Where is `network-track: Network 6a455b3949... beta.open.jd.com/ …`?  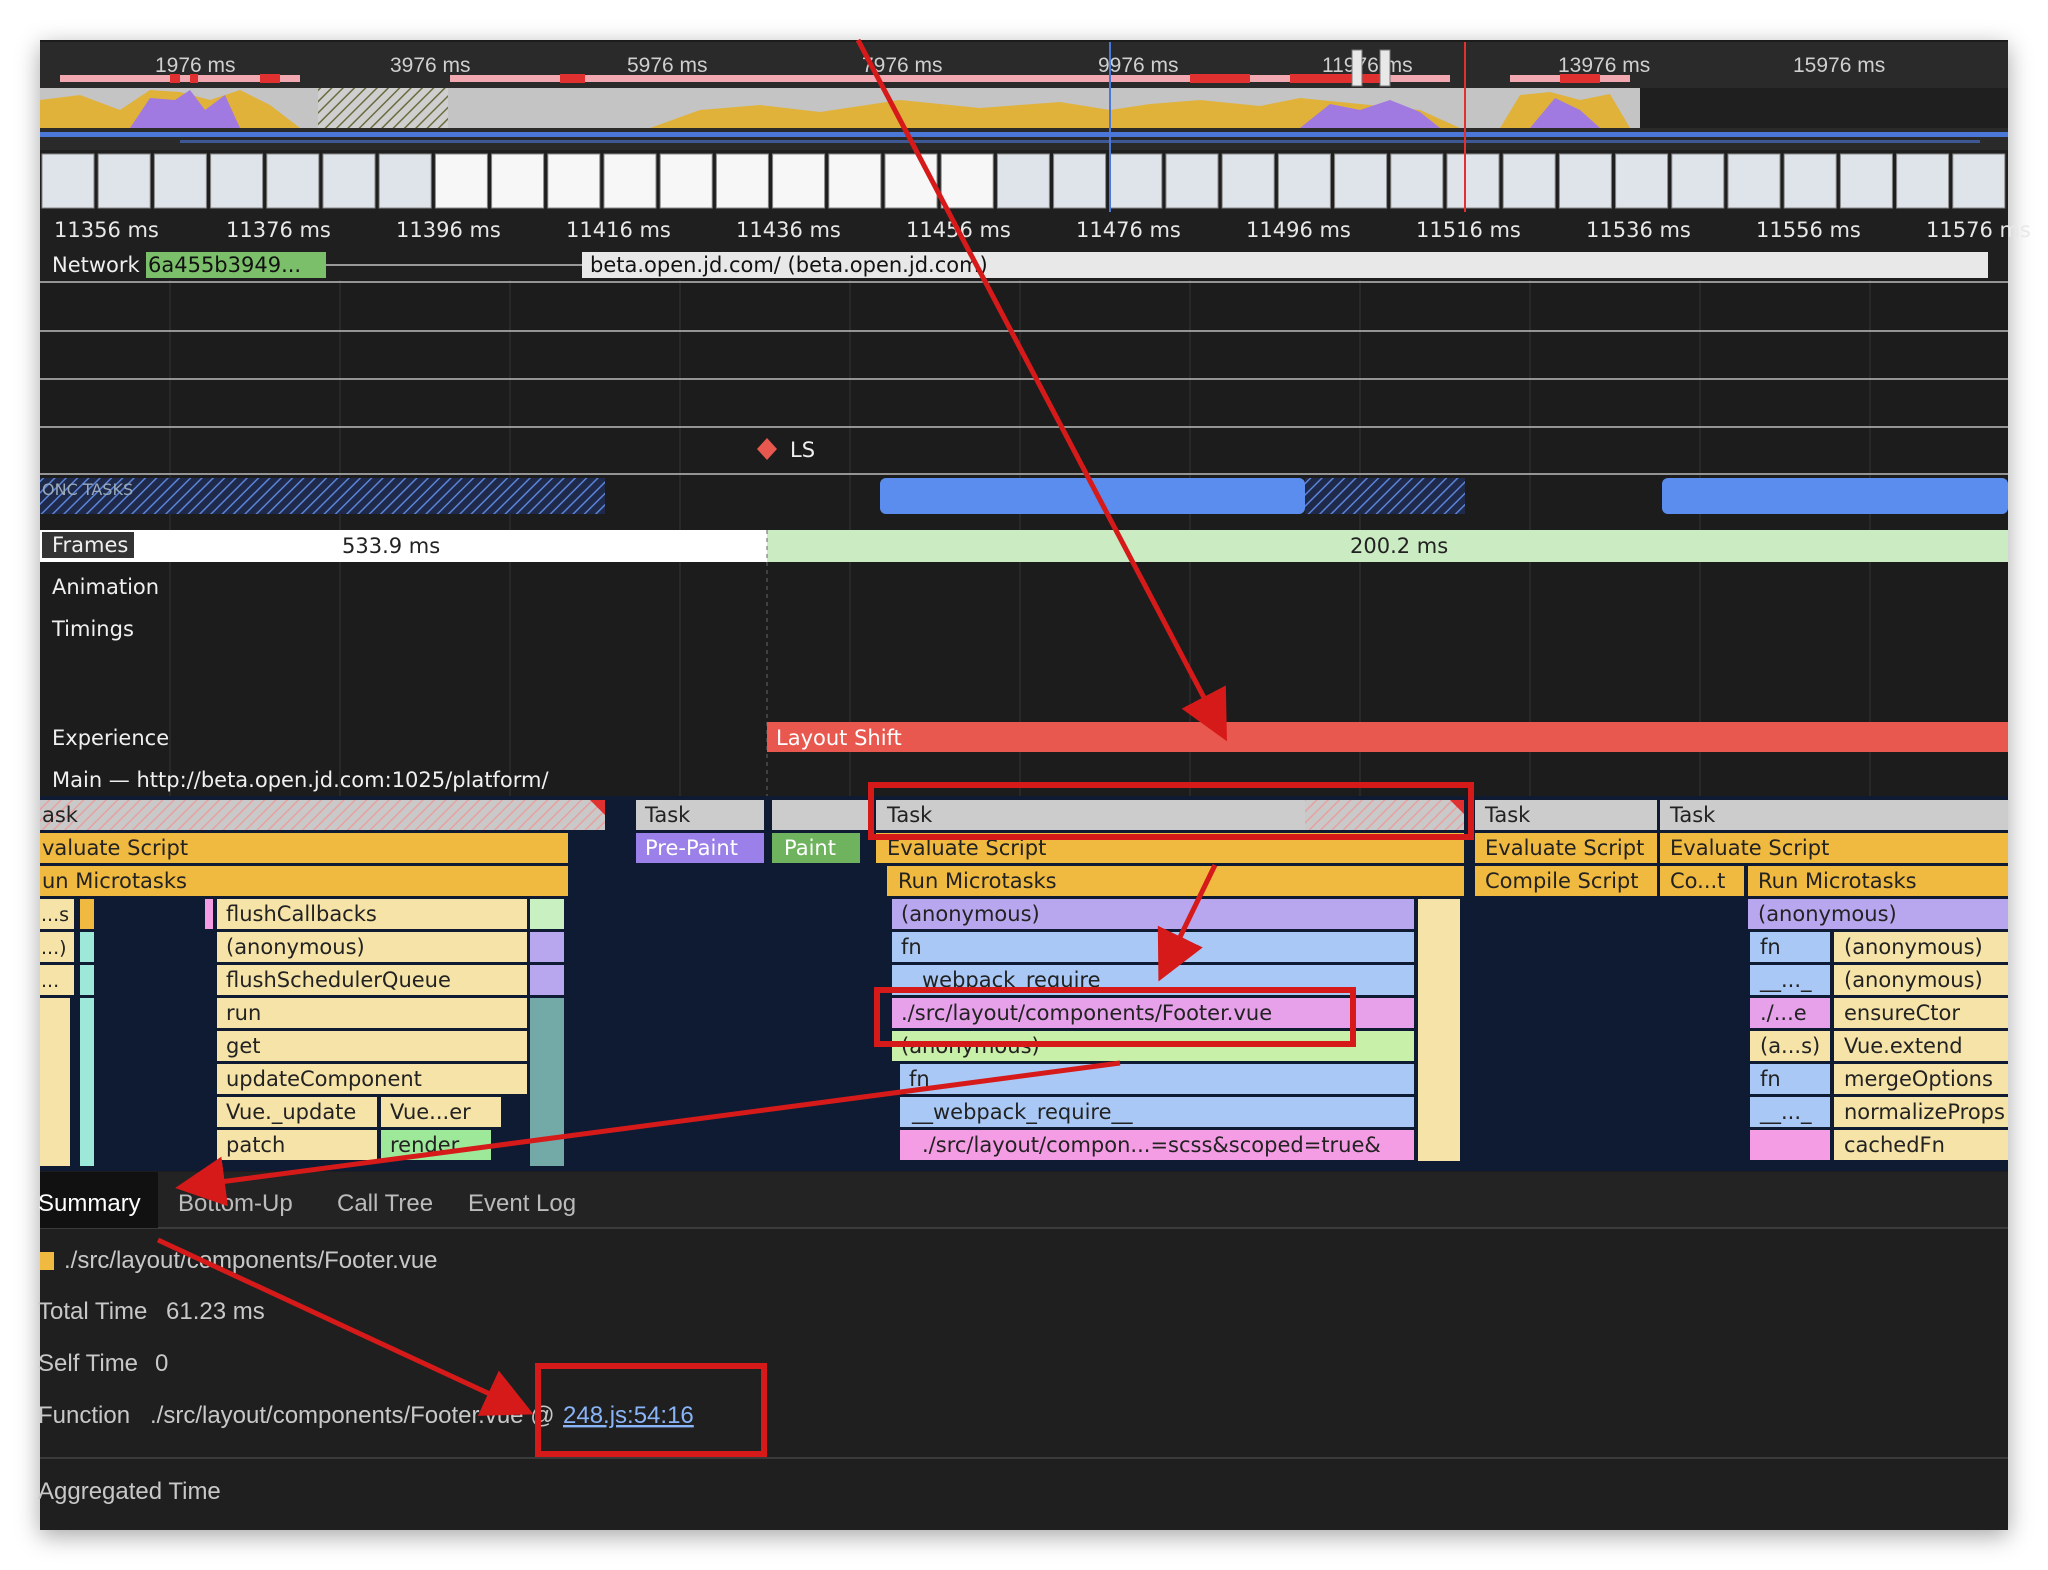
network-track: Network 6a455b3949... beta.open.jd.com/ … is located at coordinates (1024, 264).